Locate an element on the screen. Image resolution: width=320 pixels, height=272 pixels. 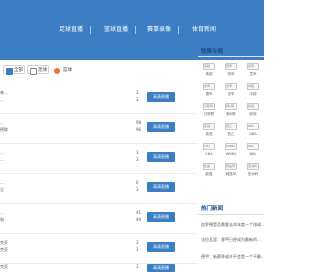
league-tile: 欧冠 欧冠 is located at coordinates (253, 112).